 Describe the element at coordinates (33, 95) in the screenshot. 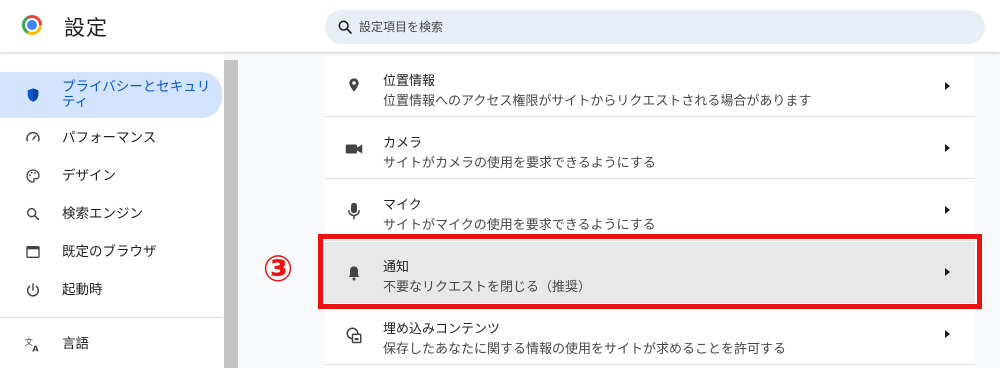

I see `shield-icon` at that location.